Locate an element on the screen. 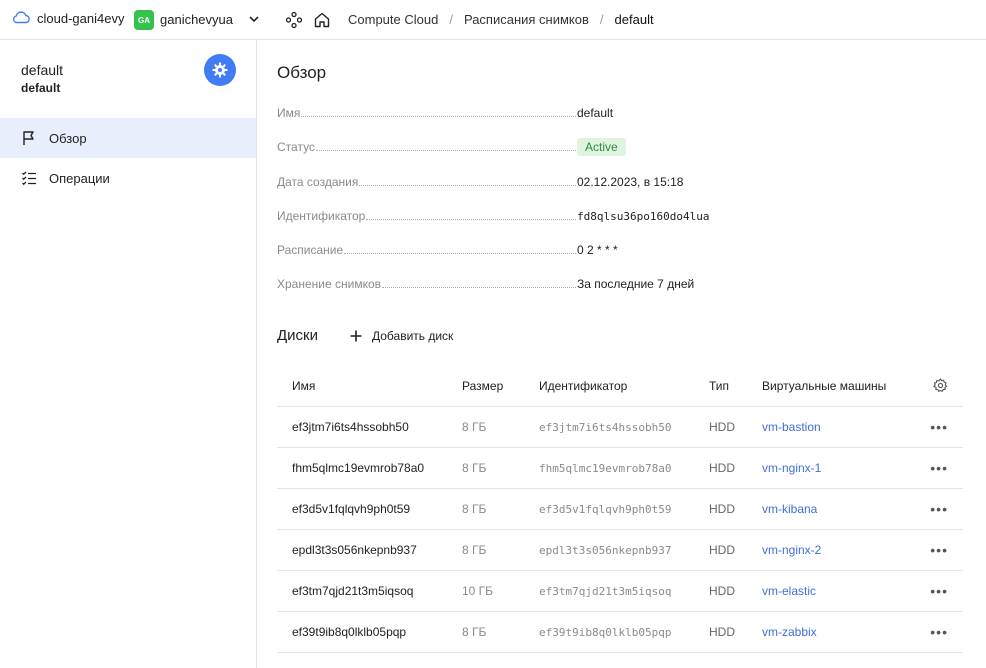 This screenshot has width=986, height=668. resource-subtitle: default is located at coordinates (41, 88).